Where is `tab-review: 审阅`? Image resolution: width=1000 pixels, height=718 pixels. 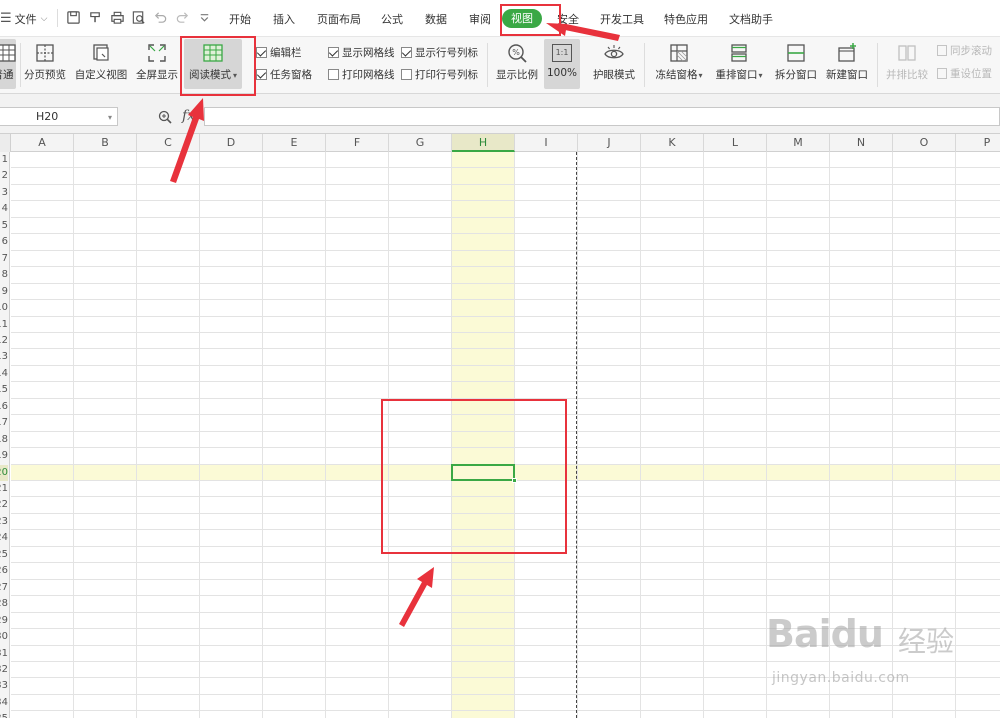 tab-review: 审阅 is located at coordinates (480, 19).